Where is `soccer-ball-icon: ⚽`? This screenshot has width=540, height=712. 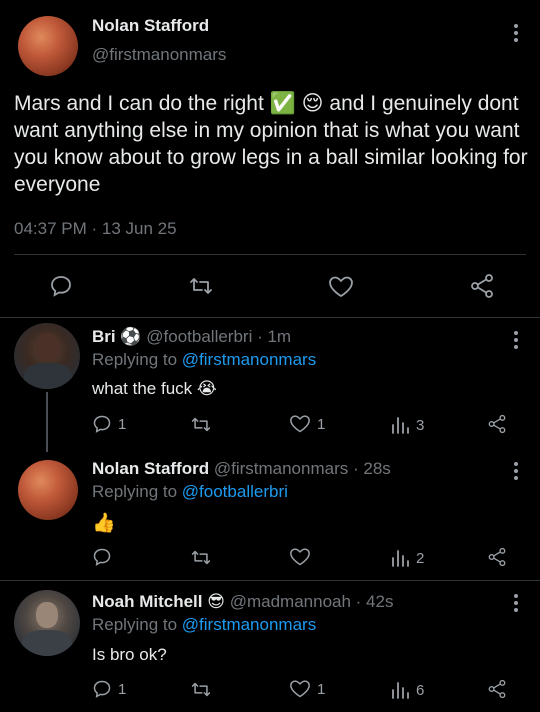
soccer-ball-icon: ⚽ is located at coordinates (131, 336).